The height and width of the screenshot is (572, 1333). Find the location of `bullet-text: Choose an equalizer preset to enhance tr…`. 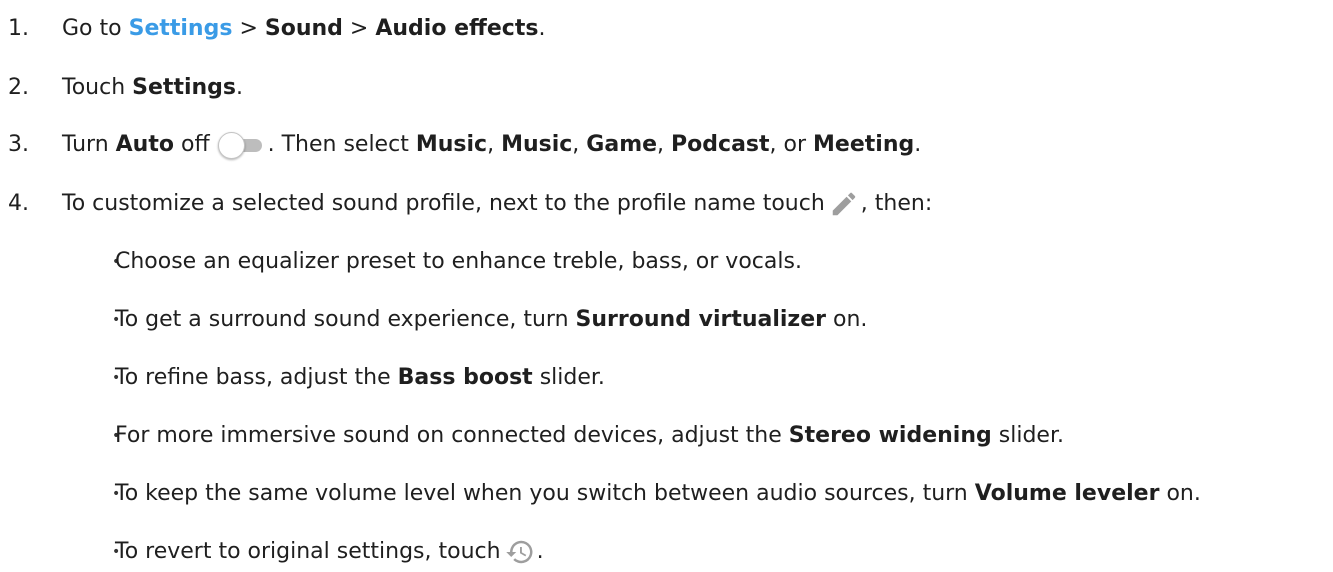

bullet-text: Choose an equalizer preset to enhance tr… is located at coordinates (458, 261).